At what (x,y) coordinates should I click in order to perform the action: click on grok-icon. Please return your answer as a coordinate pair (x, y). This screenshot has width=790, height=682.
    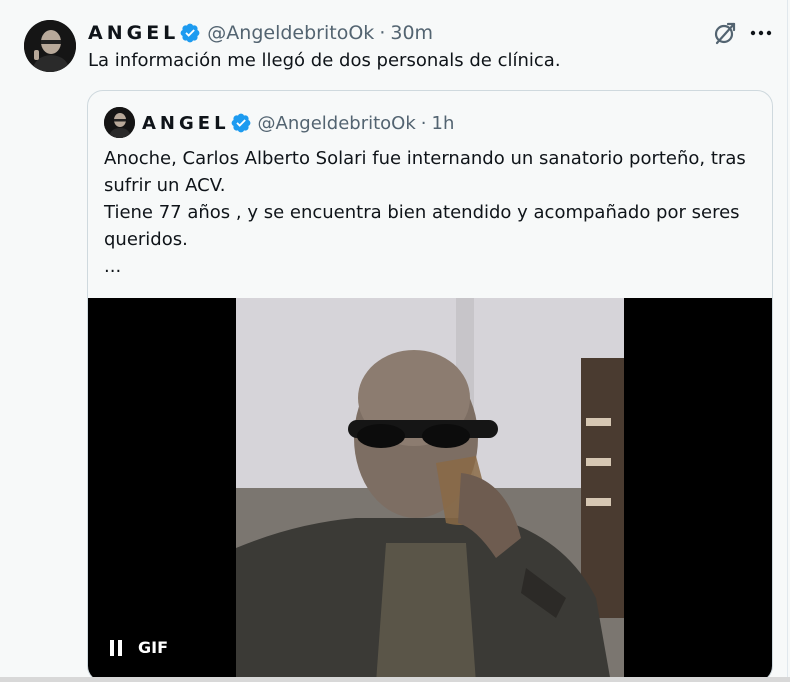
    Looking at the image, I should click on (725, 33).